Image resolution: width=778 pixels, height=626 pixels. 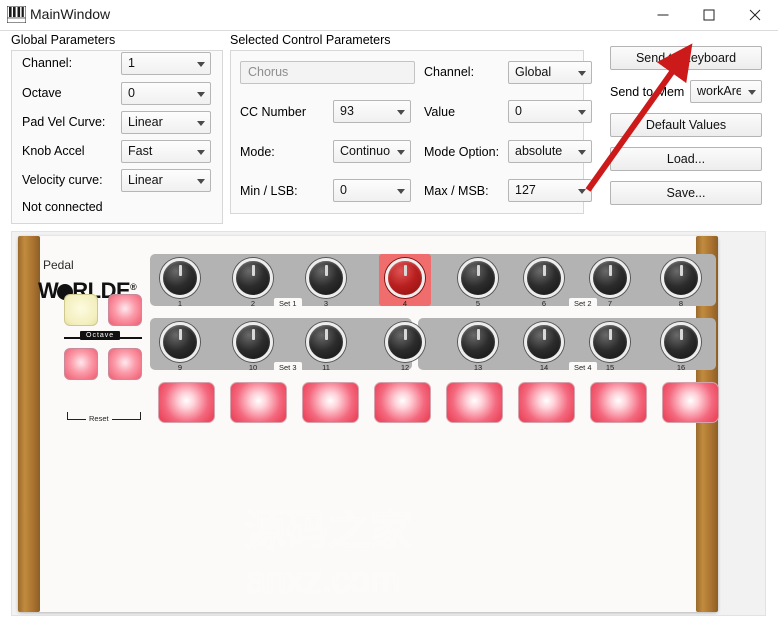 What do you see at coordinates (709, 15) in the screenshot?
I see `maximize-button` at bounding box center [709, 15].